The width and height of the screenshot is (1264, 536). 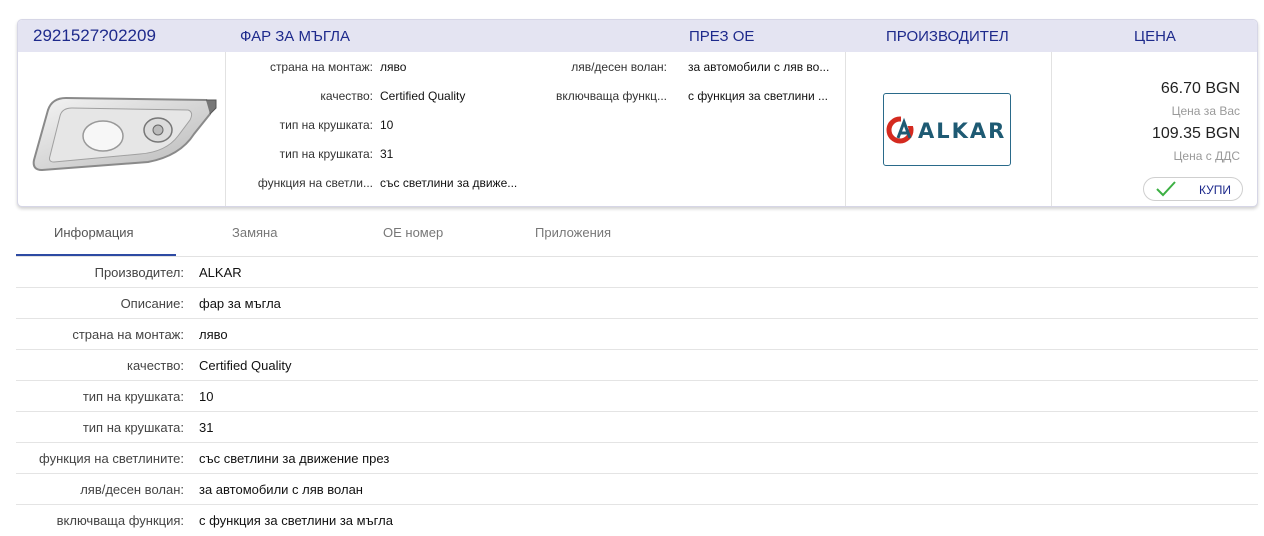 What do you see at coordinates (155, 365) in the screenshot?
I see `info-key: качество:` at bounding box center [155, 365].